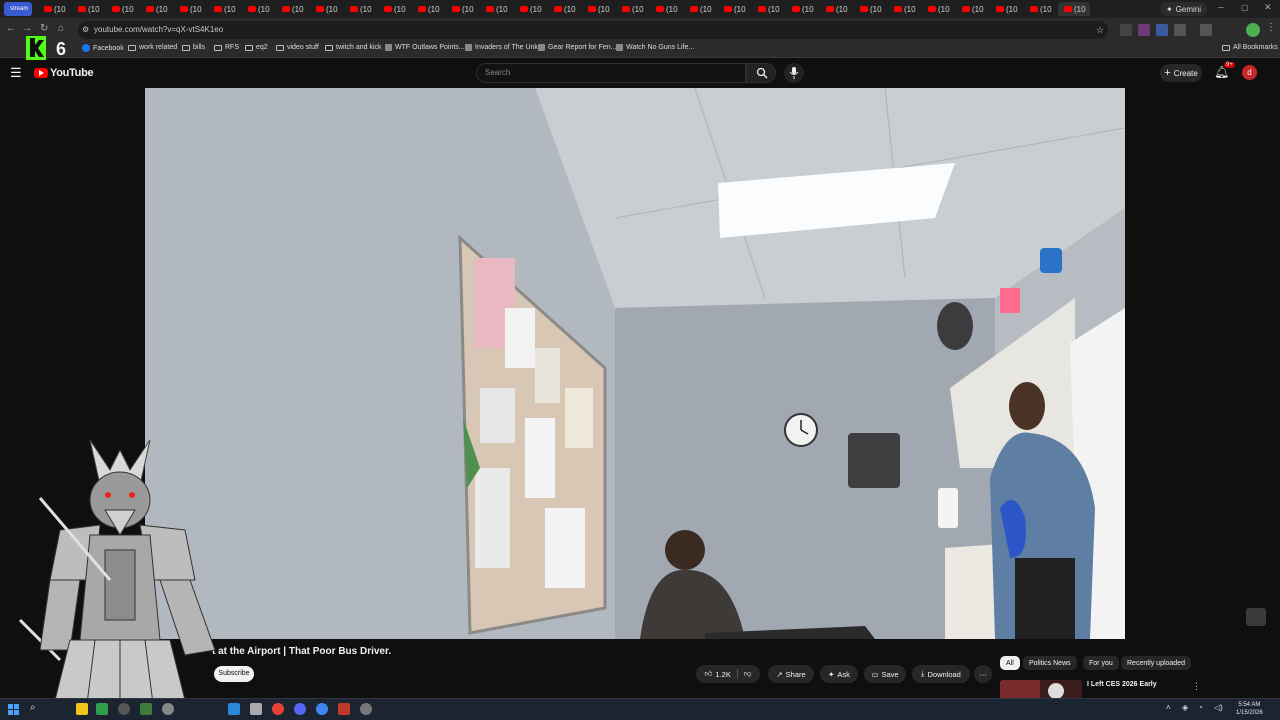  Describe the element at coordinates (839, 674) in the screenshot. I see `ask-button: ✦ Ask` at that location.